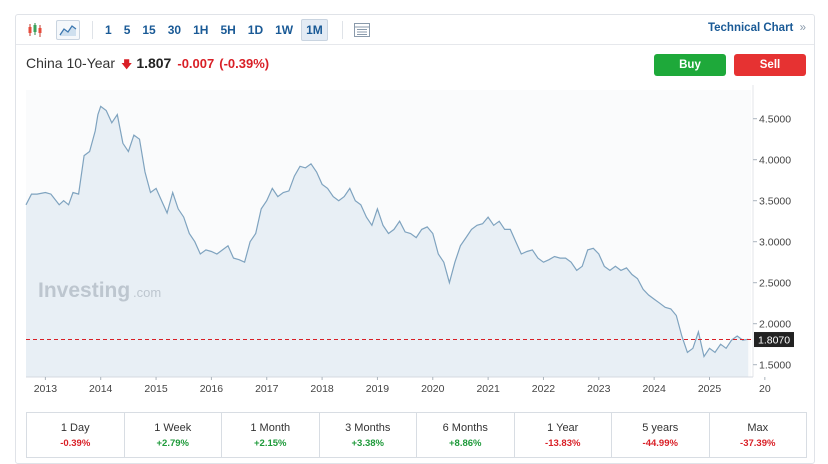 Image resolution: width=828 pixels, height=464 pixels. Describe the element at coordinates (212, 389) in the screenshot. I see `x-tick-label: 2016` at that location.